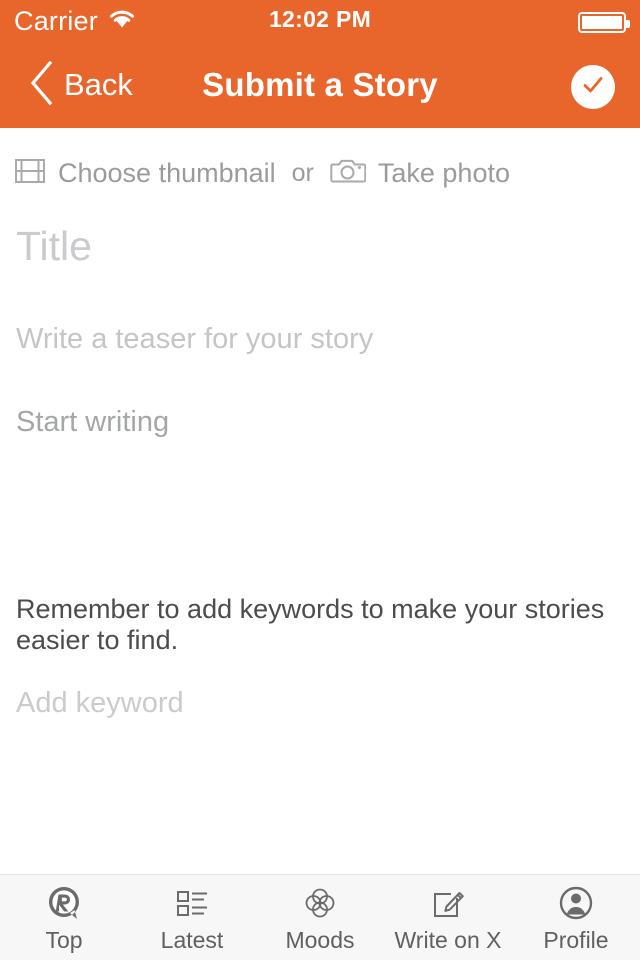 This screenshot has width=640, height=960. I want to click on nav-bar: Back Submit a Story, so click(320, 106).